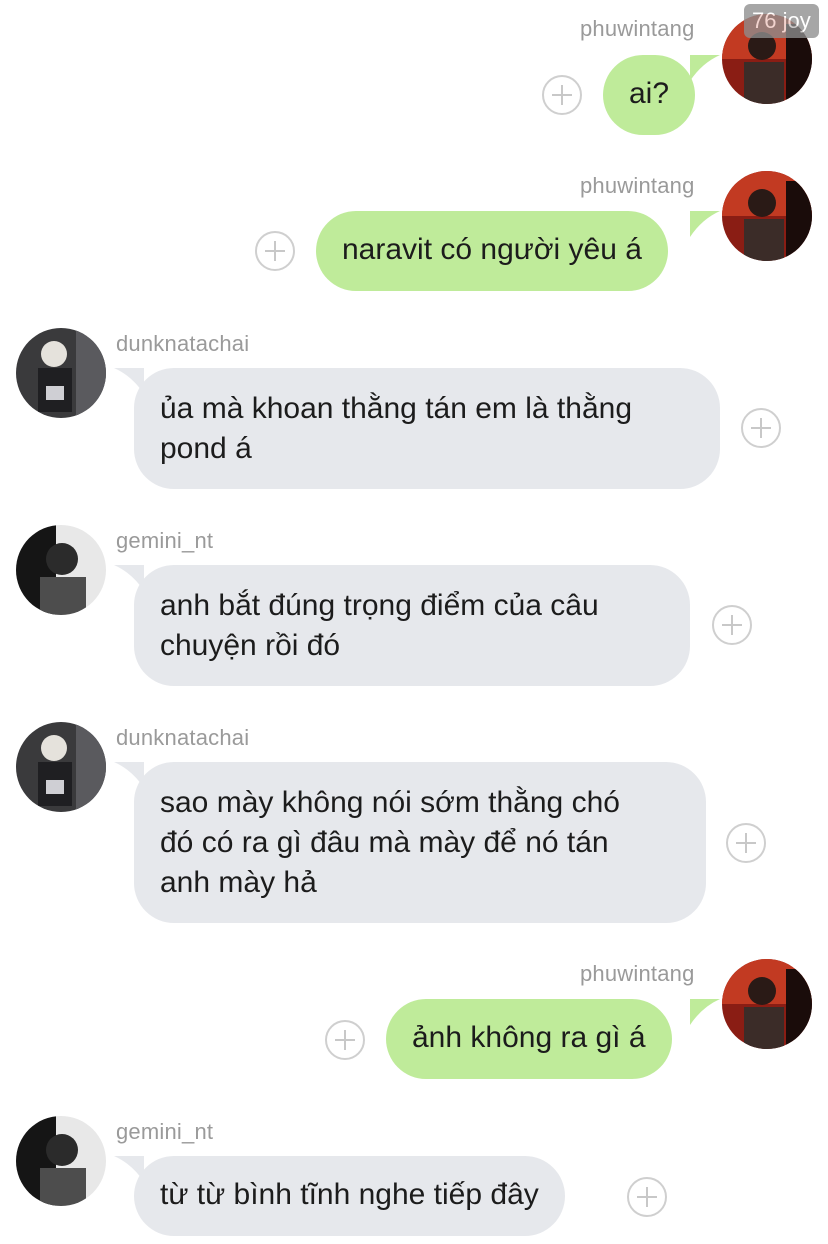 This screenshot has width=828, height=1244. I want to click on message-bubble: từ từ bình tĩnh nghe tiếp đây, so click(349, 1196).